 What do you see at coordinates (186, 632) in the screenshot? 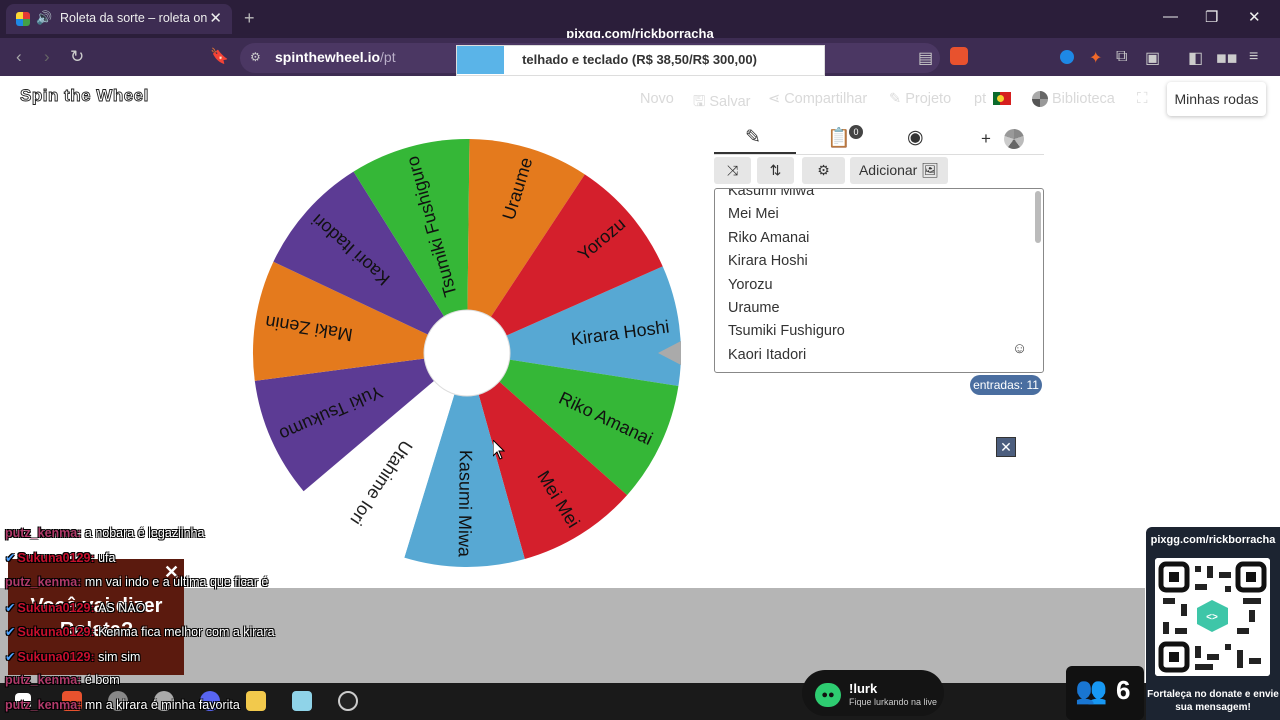
I see `chat-text: Kenma fica melhor com a kirara` at bounding box center [186, 632].